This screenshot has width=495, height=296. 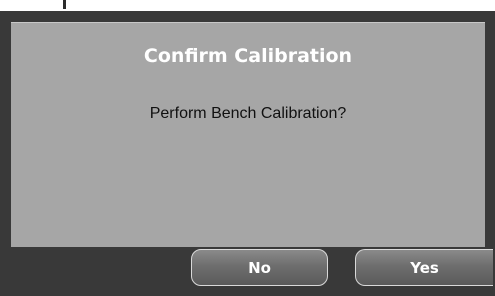 I want to click on dialog-title: Confirm Calibration, so click(x=248, y=56).